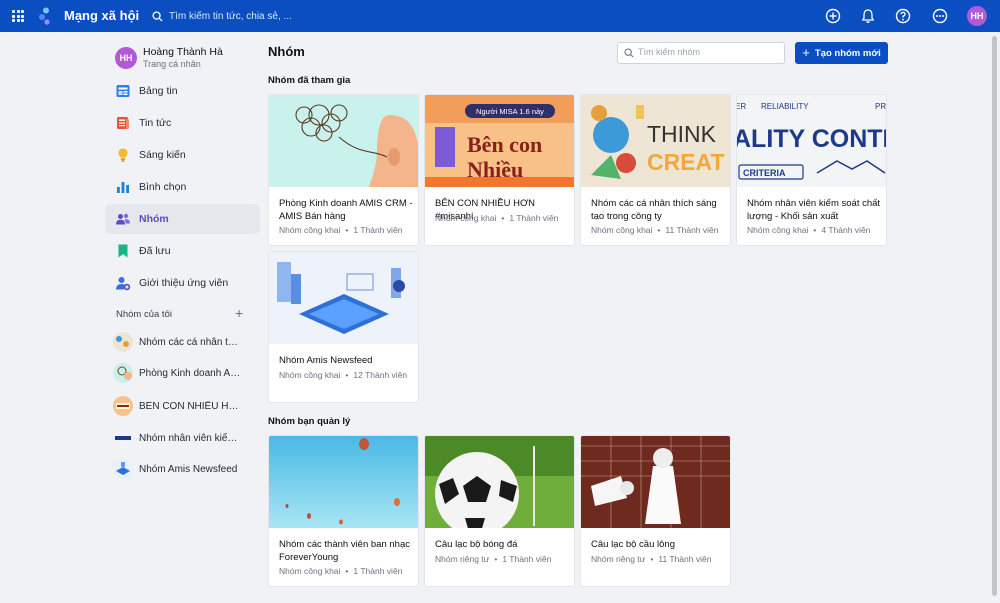 The width and height of the screenshot is (1000, 603). What do you see at coordinates (686, 162) in the screenshot?
I see `cover-text: CREAT` at bounding box center [686, 162].